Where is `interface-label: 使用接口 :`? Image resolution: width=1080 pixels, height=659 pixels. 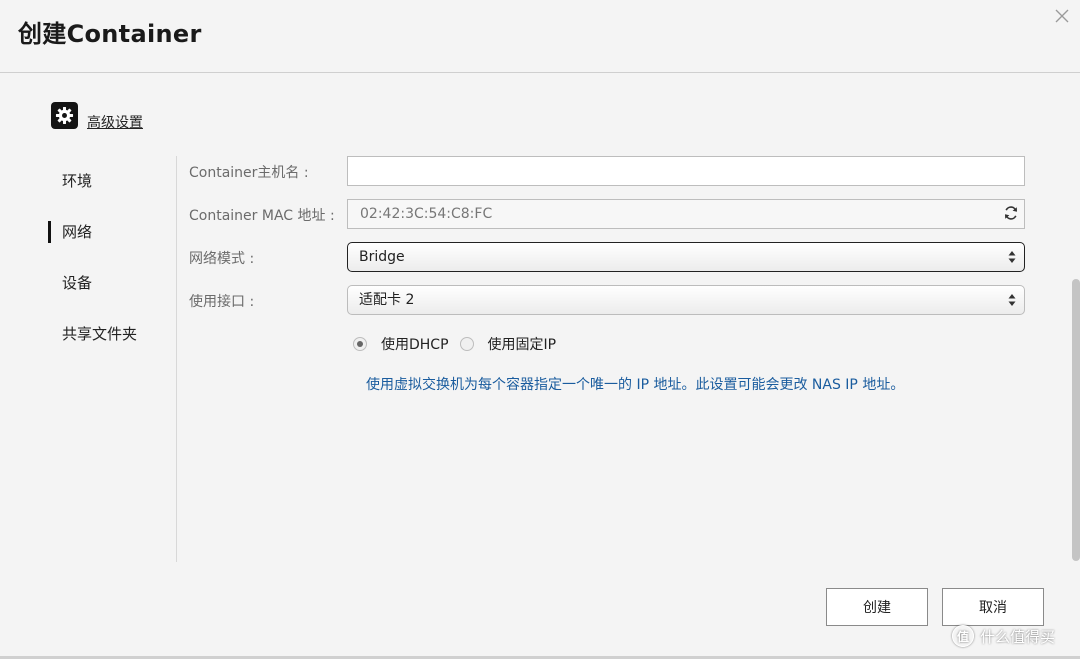 interface-label: 使用接口 : is located at coordinates (222, 302).